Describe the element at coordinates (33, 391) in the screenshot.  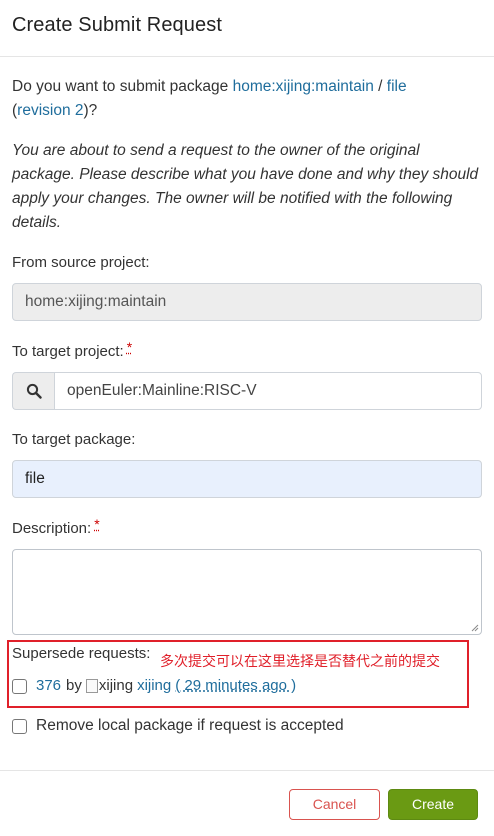
I see `search-icon` at that location.